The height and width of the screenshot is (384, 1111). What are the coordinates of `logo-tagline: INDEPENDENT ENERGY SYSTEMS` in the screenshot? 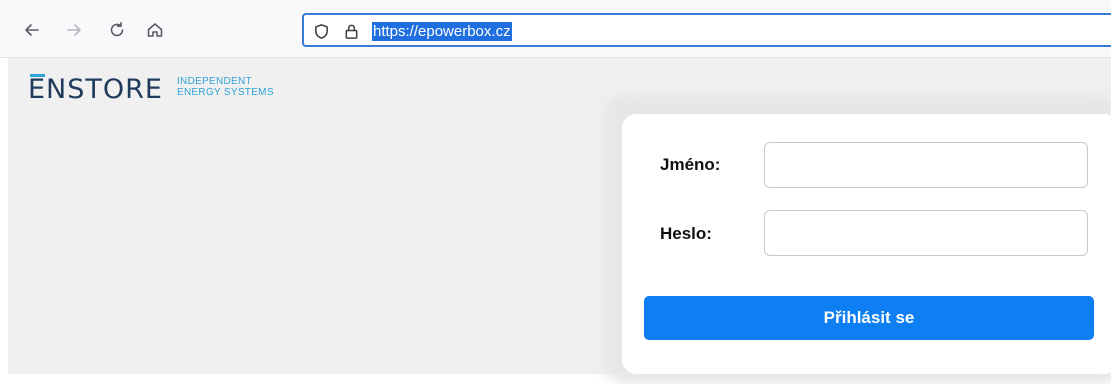 It's located at (225, 87).